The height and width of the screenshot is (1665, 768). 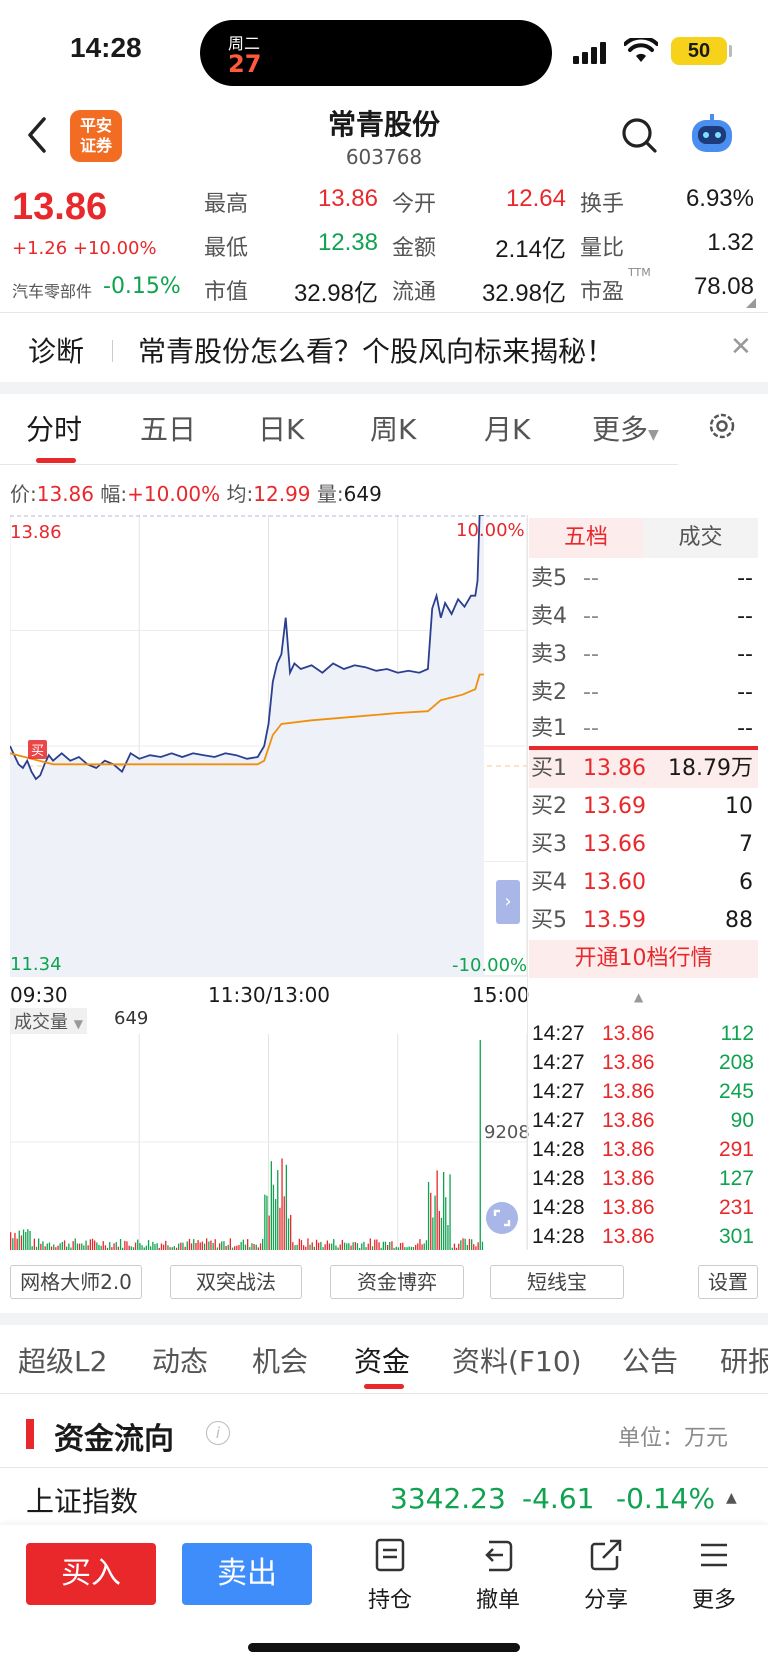 I want to click on fullscreen-icon, so click(x=502, y=1218).